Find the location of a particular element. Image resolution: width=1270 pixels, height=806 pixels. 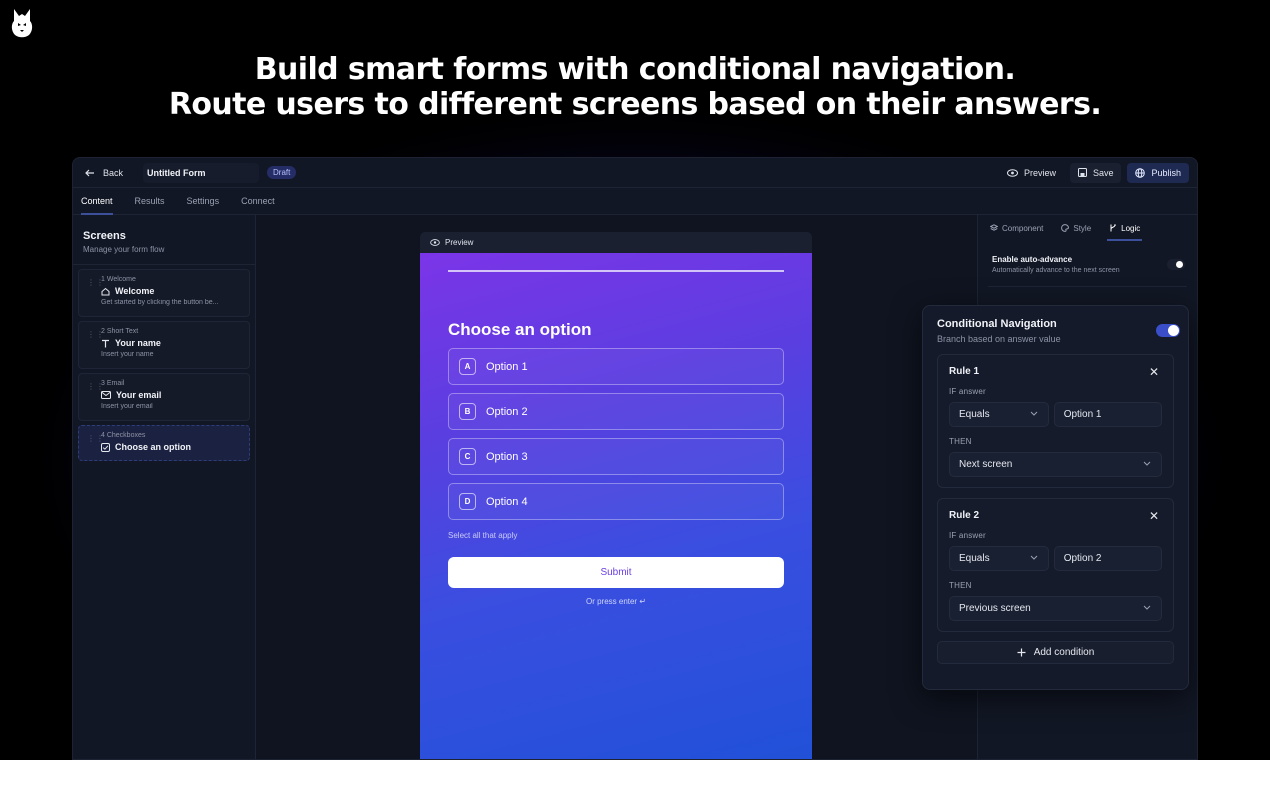

tab-component-label: Component is located at coordinates (1023, 228).